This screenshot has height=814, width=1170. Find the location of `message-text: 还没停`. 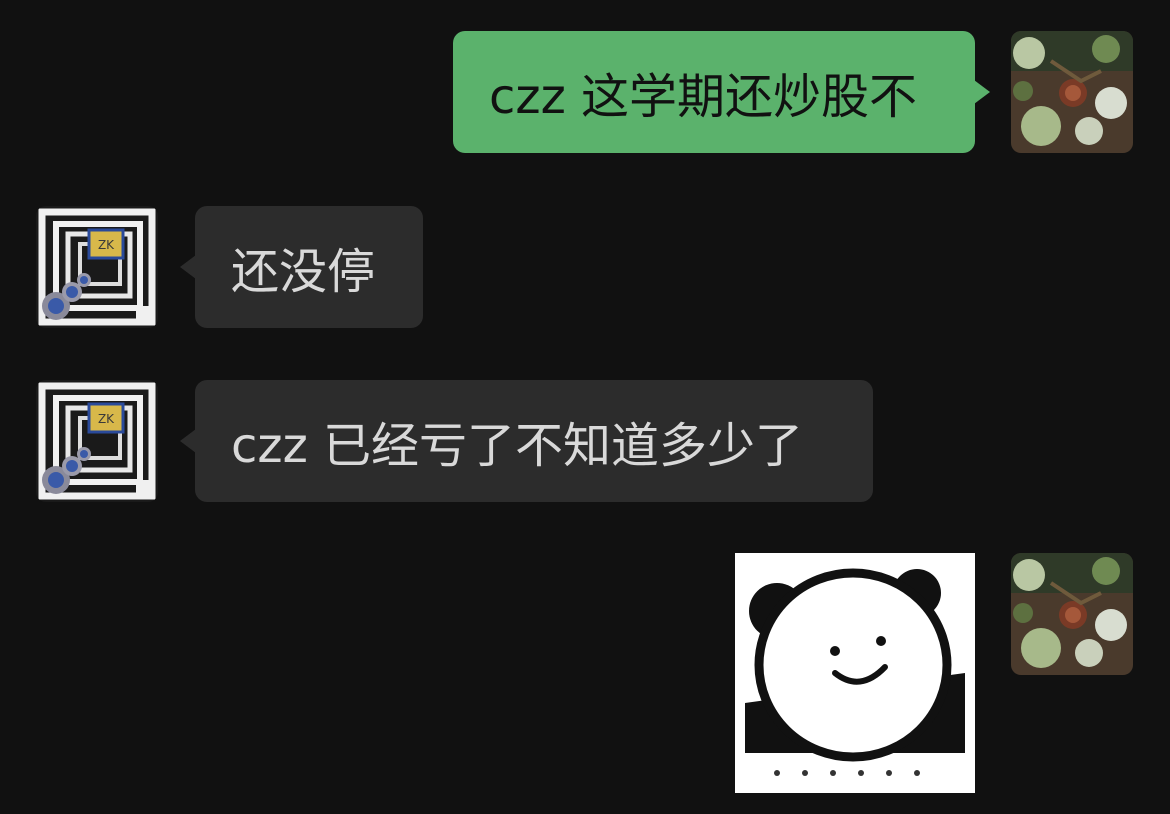

message-text: 还没停 is located at coordinates (303, 272).